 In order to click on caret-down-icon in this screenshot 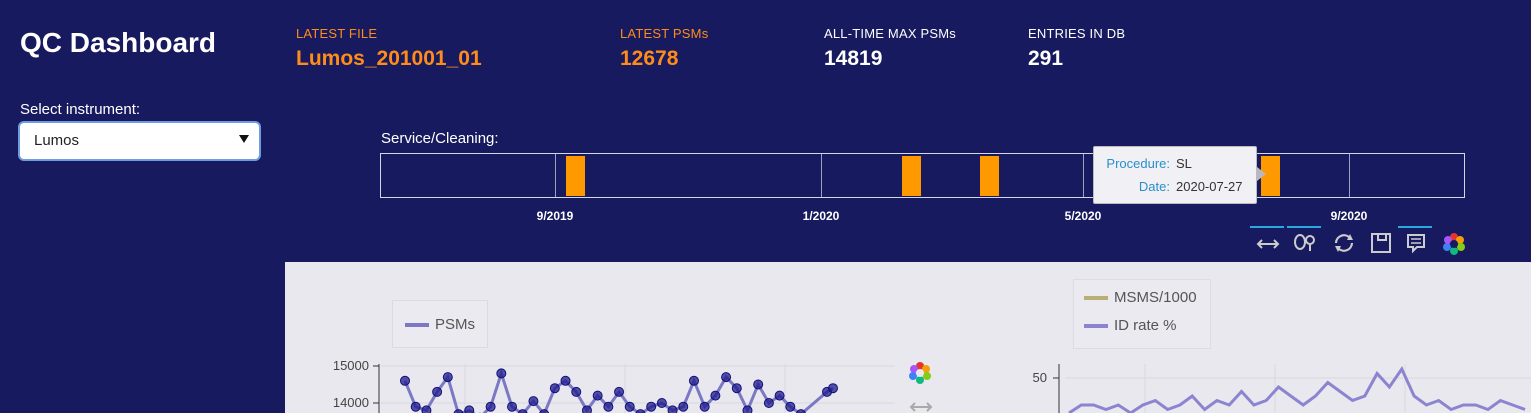, I will do `click(244, 139)`.